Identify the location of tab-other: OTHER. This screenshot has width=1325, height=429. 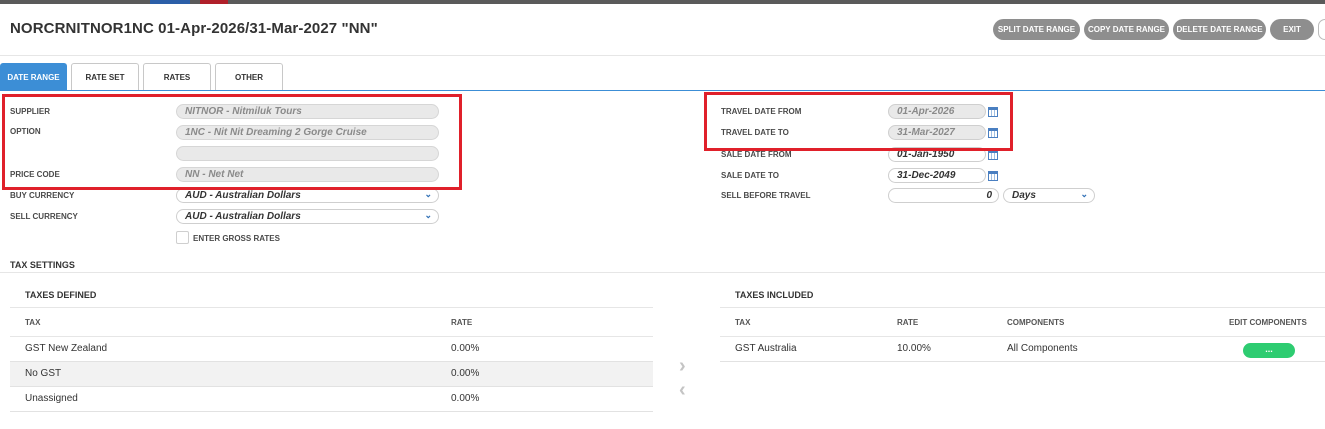
(249, 76).